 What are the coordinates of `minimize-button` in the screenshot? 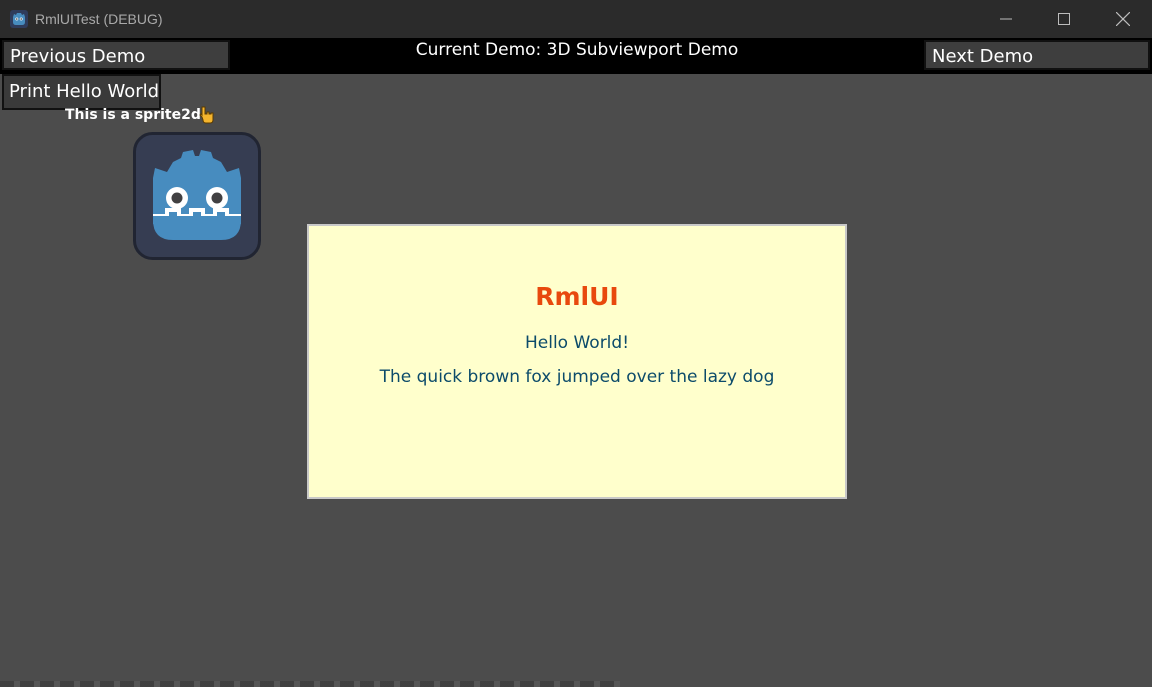 It's located at (1006, 19).